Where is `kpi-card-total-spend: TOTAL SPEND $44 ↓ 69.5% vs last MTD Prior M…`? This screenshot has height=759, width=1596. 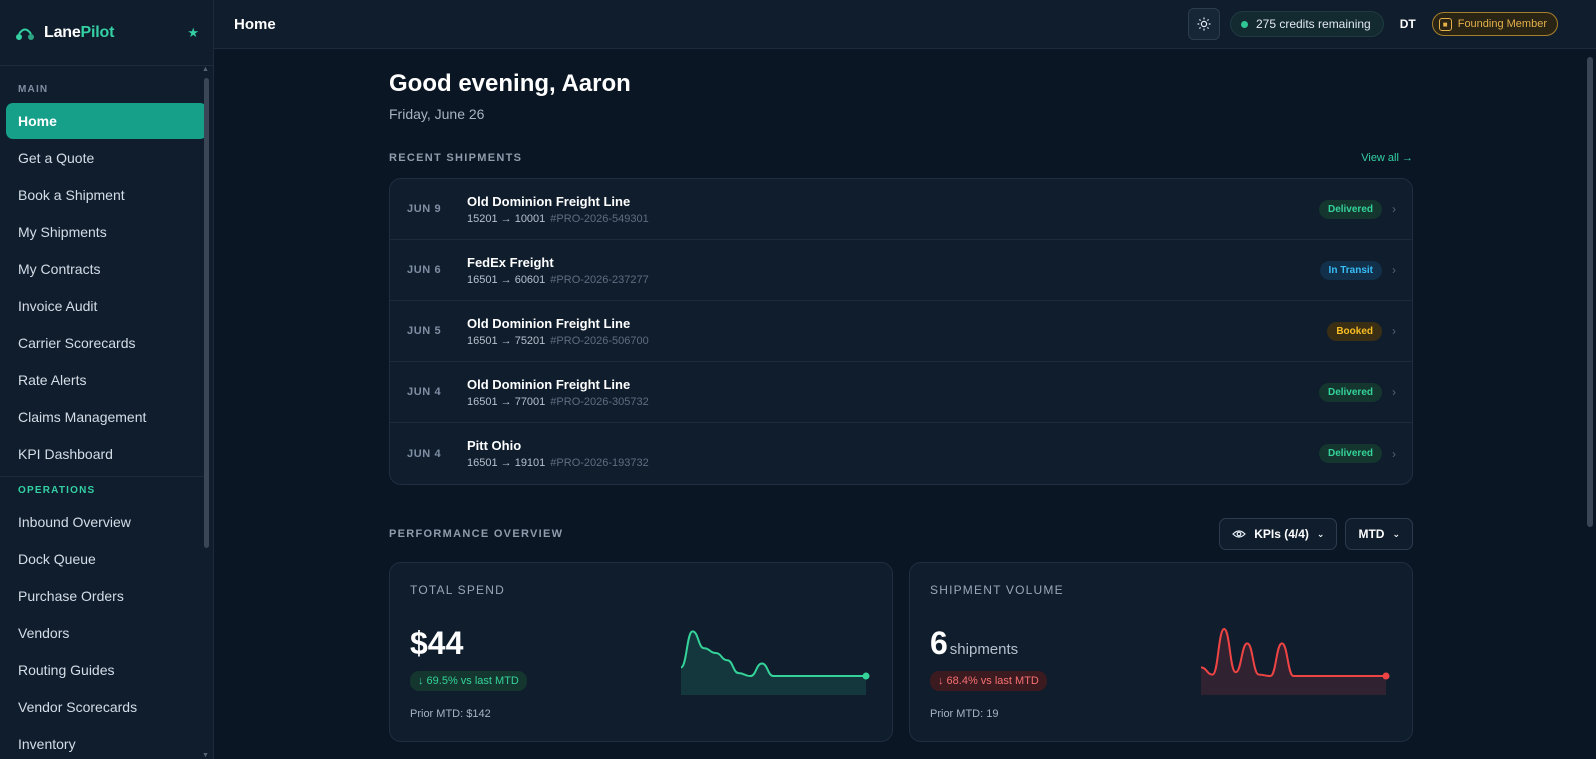
kpi-card-total-spend: TOTAL SPEND $44 ↓ 69.5% vs last MTD Prior M… is located at coordinates (641, 652).